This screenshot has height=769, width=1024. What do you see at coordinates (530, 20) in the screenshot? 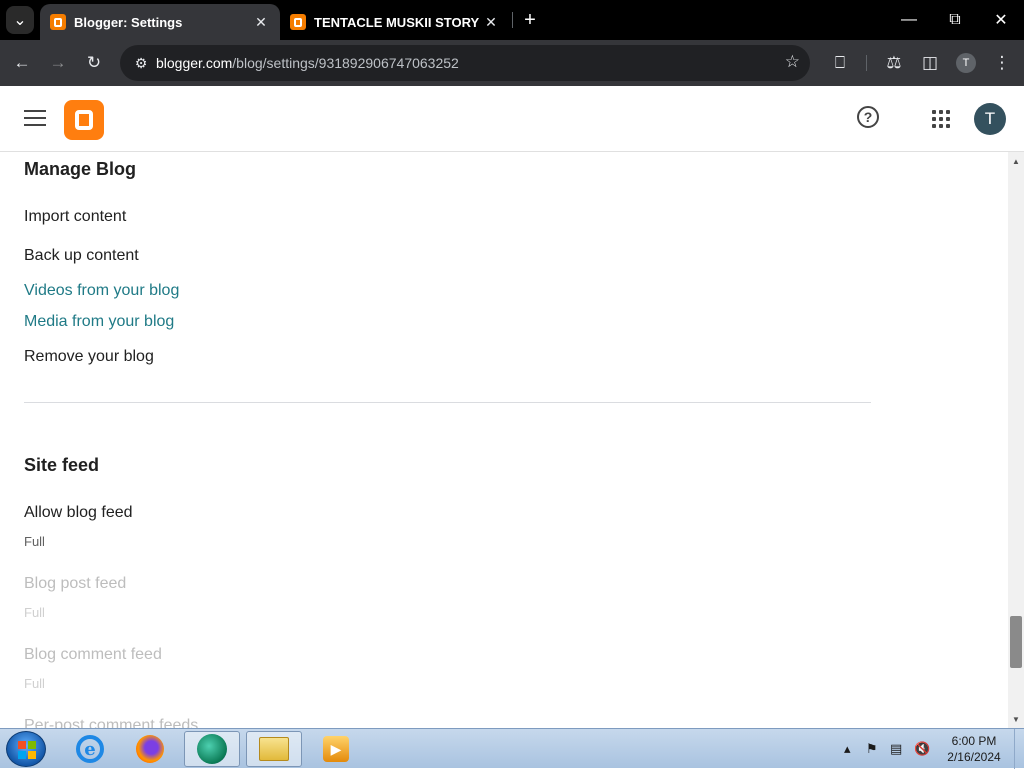
I see `new-tab-plus-icon: +` at bounding box center [530, 20].